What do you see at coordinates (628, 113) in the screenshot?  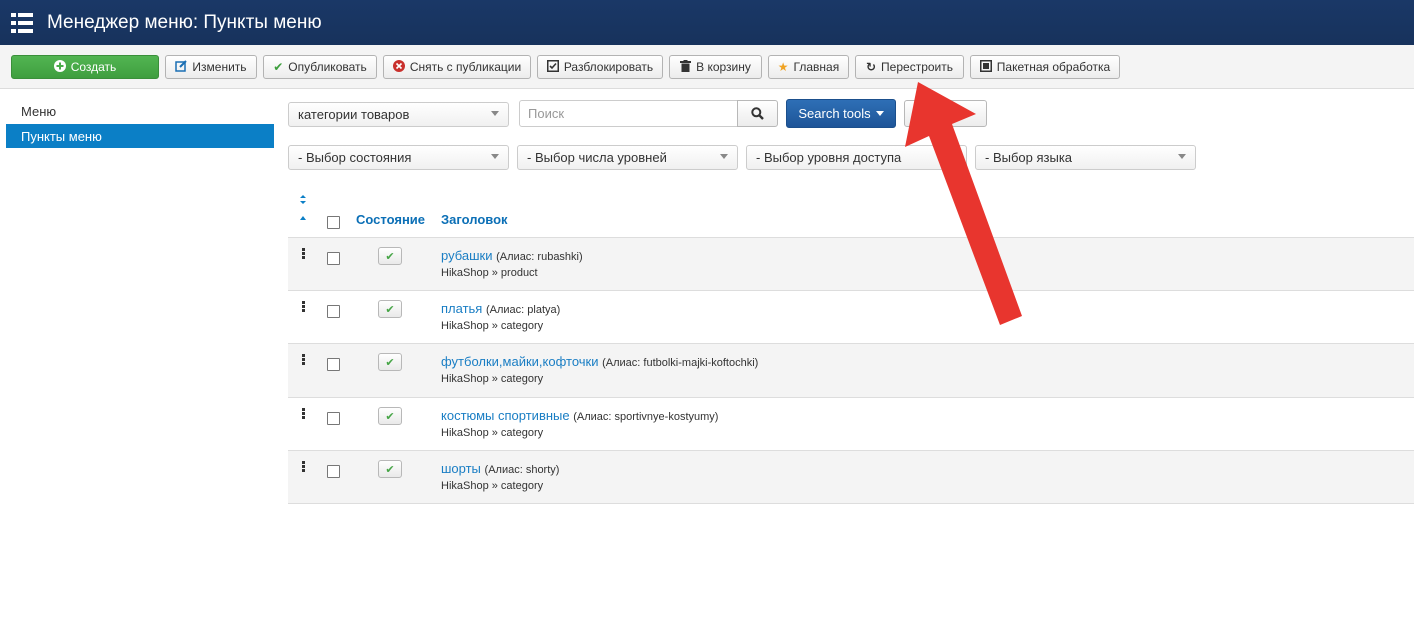 I see `search-input` at bounding box center [628, 113].